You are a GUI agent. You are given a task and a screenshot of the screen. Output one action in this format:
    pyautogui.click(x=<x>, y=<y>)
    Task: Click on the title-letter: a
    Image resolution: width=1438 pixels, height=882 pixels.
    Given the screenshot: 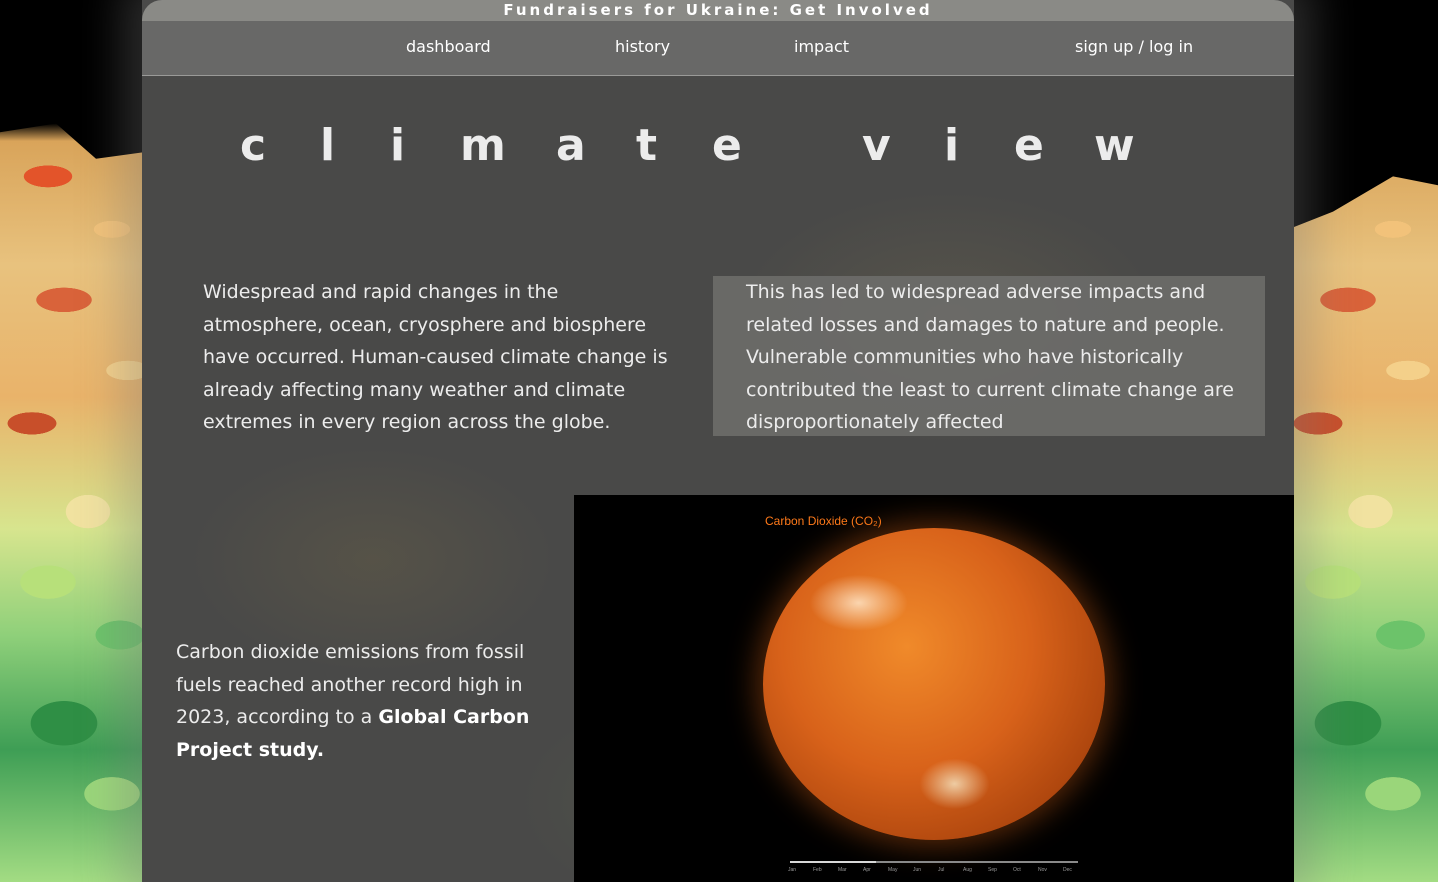 What is the action you would take?
    pyautogui.click(x=571, y=145)
    